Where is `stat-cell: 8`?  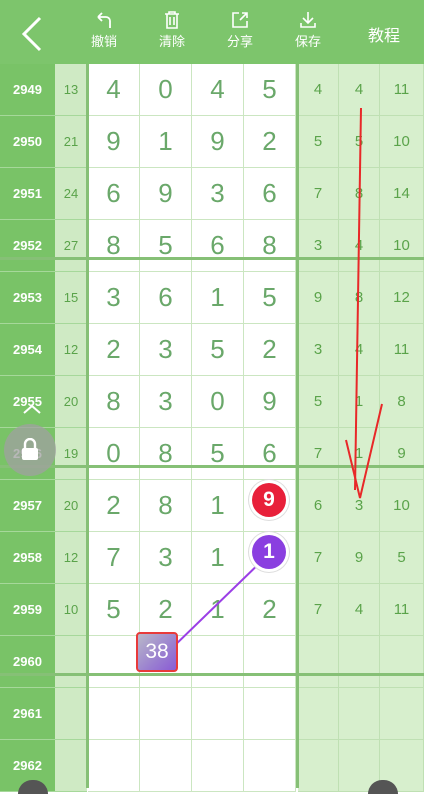
stat-cell: 8 is located at coordinates (402, 402).